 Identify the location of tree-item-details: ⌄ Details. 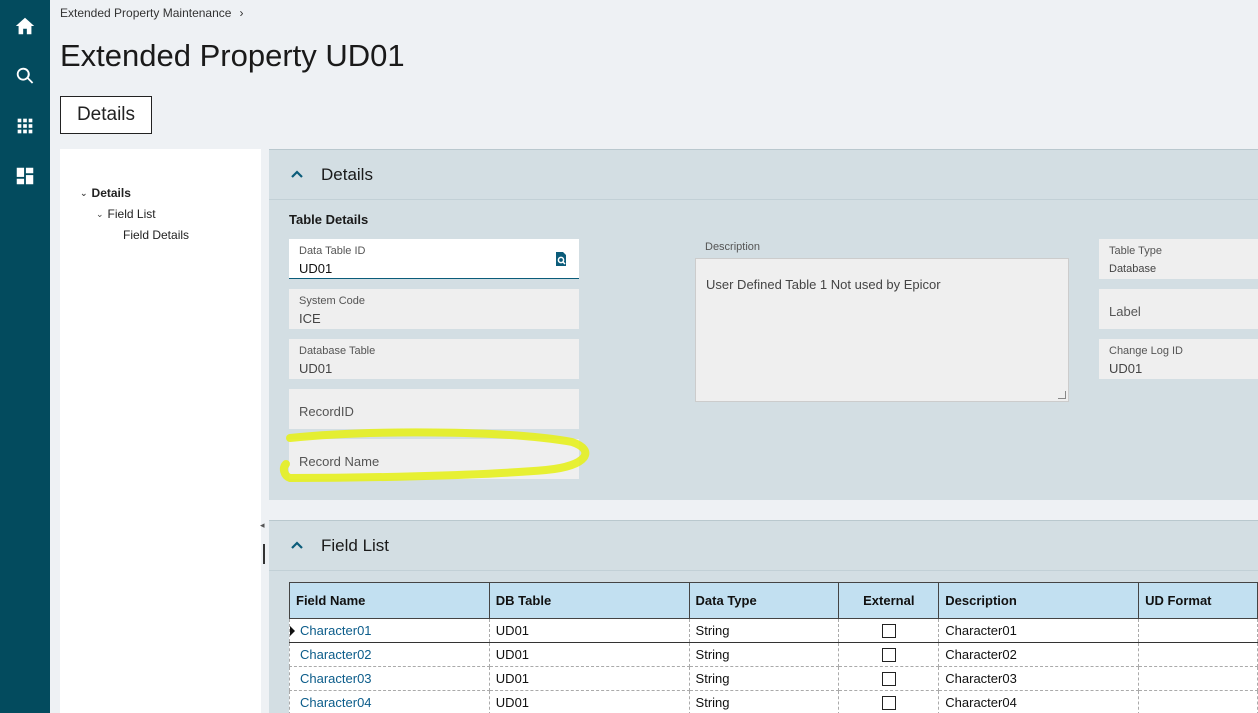
(105, 193).